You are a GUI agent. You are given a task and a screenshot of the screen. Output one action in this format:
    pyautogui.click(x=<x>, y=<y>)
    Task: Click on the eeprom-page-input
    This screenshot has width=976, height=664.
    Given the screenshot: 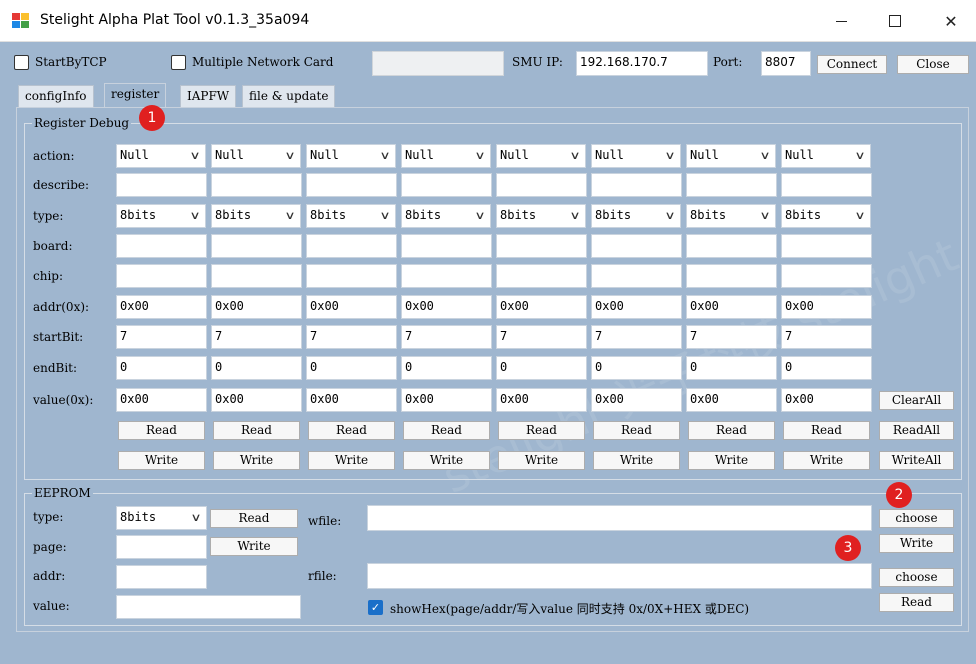 What is the action you would take?
    pyautogui.click(x=161, y=547)
    